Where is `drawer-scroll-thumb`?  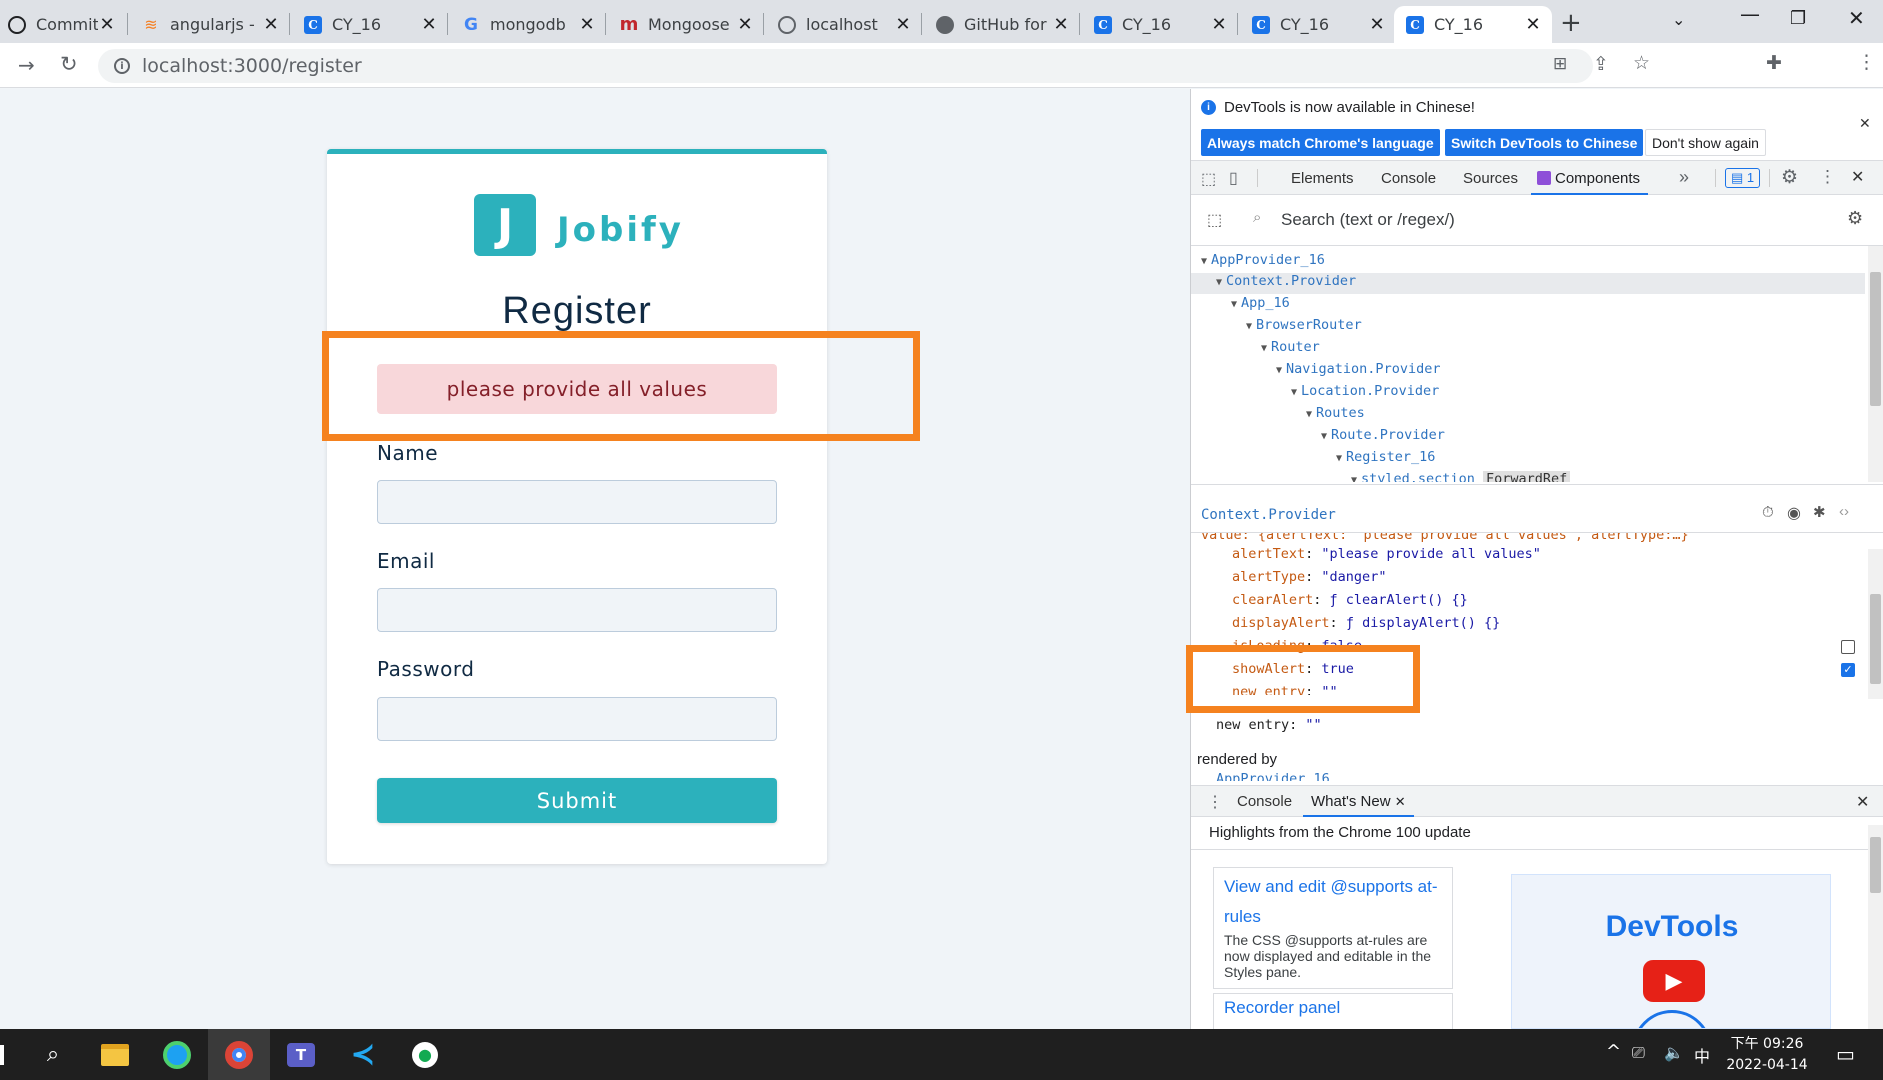 drawer-scroll-thumb is located at coordinates (1875, 865).